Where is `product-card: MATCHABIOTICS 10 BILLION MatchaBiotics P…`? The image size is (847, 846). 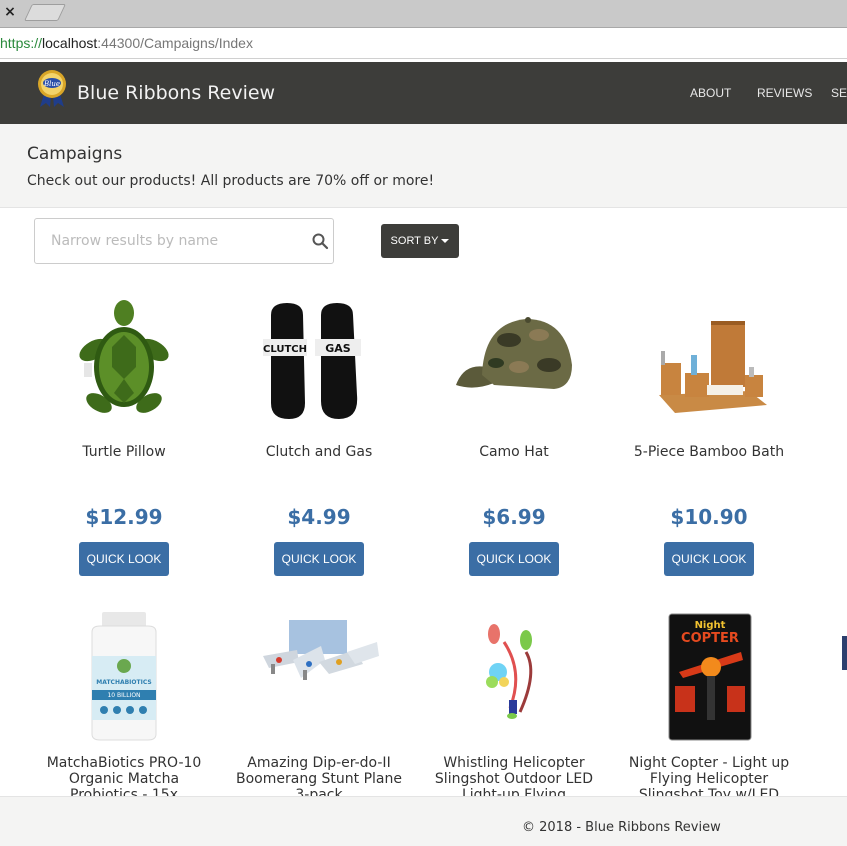
product-card: MATCHABIOTICS 10 BILLION MatchaBiotics P… is located at coordinates (124, 704).